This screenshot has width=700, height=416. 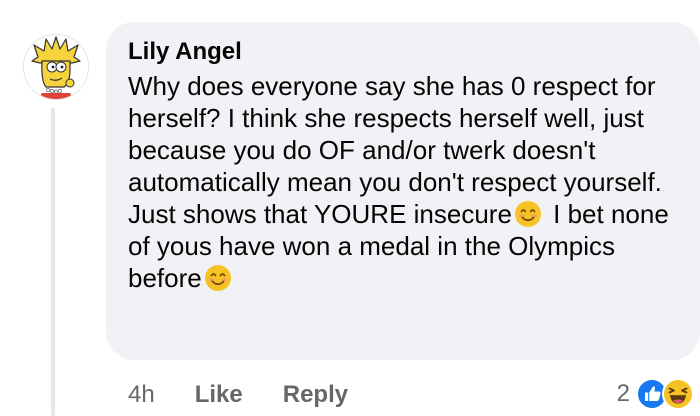 What do you see at coordinates (655, 394) in the screenshot?
I see `reaction-summary: 2` at bounding box center [655, 394].